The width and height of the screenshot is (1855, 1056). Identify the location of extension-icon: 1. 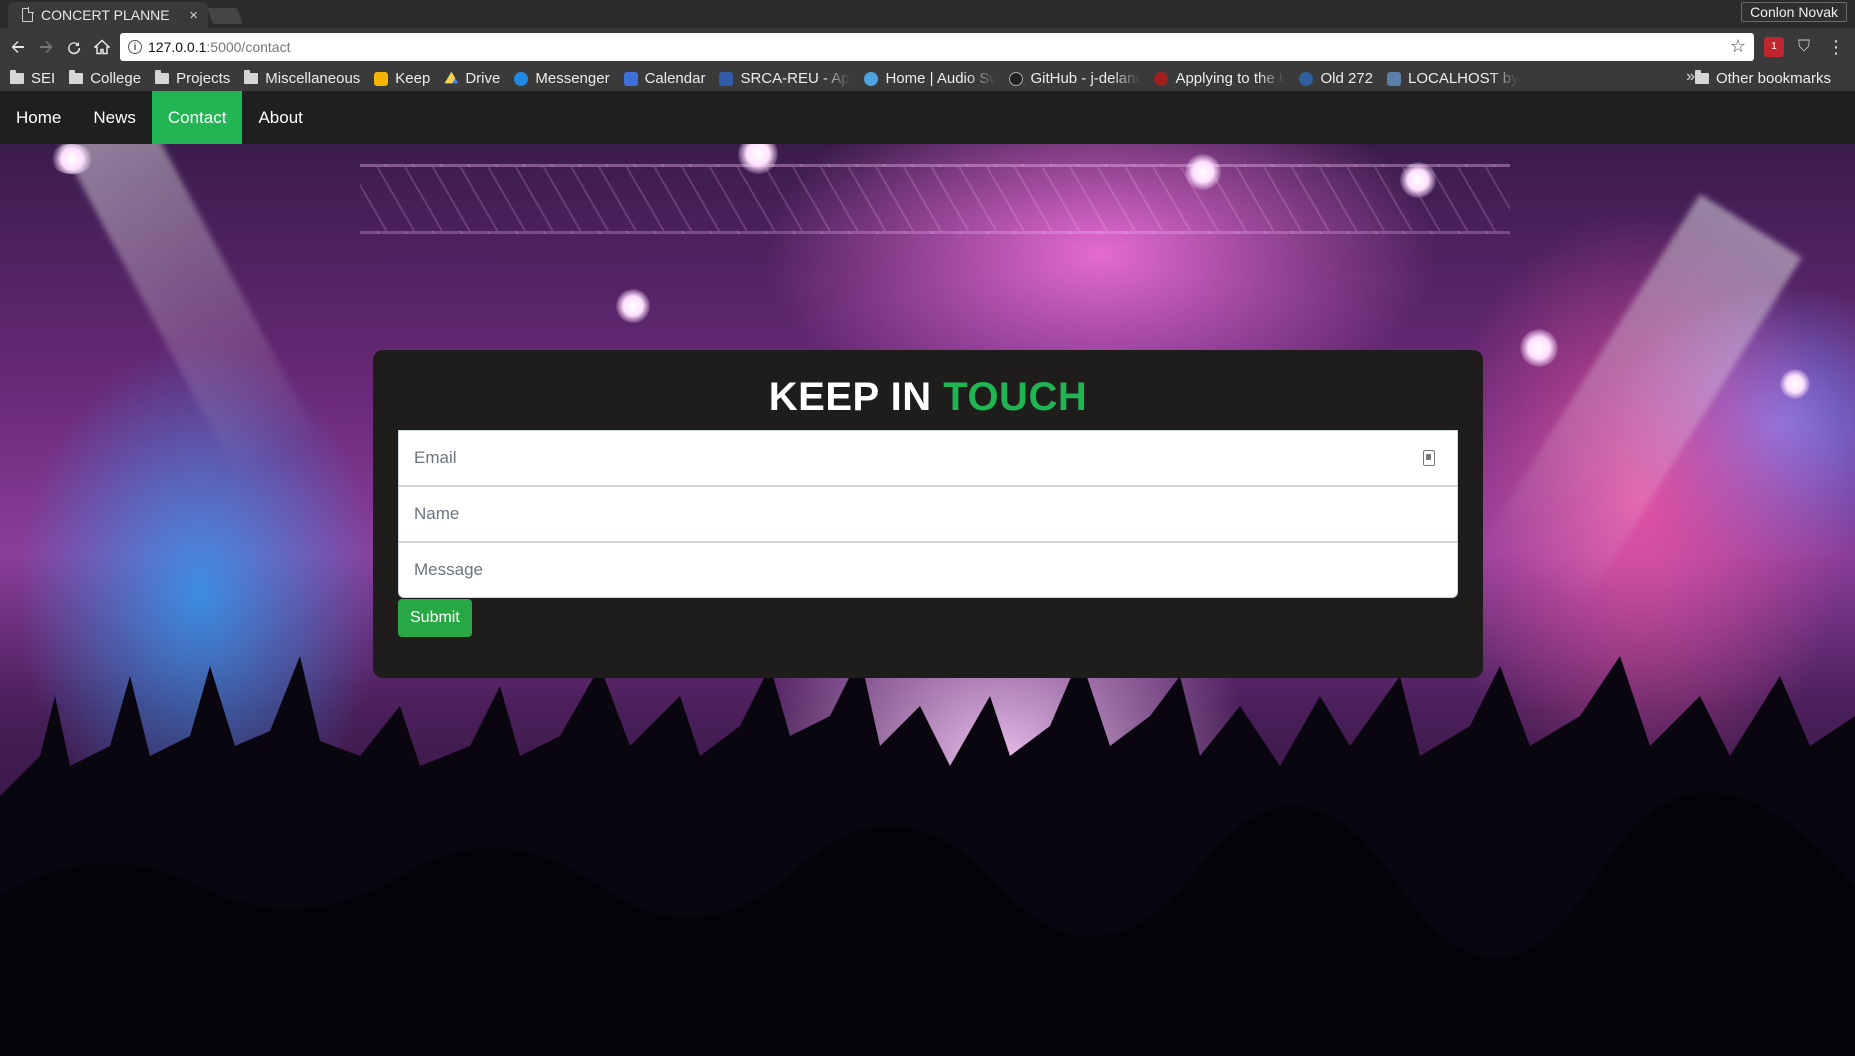
(1774, 47).